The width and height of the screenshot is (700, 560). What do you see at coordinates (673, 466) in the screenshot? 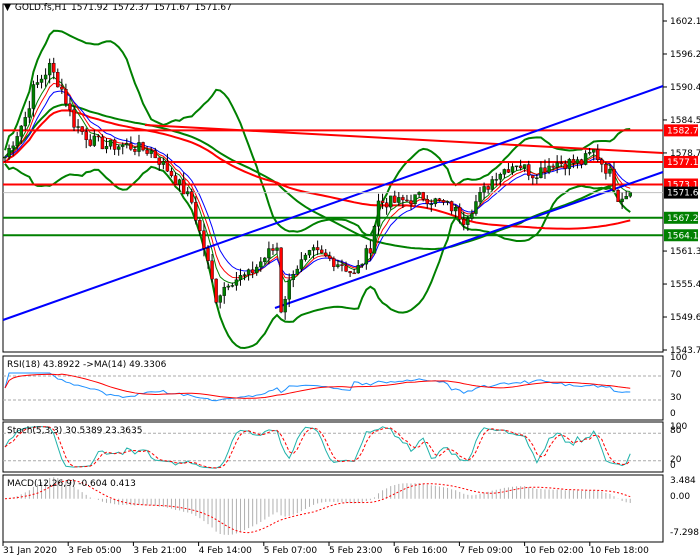
I see `stoch-axis-label: 0` at bounding box center [673, 466].